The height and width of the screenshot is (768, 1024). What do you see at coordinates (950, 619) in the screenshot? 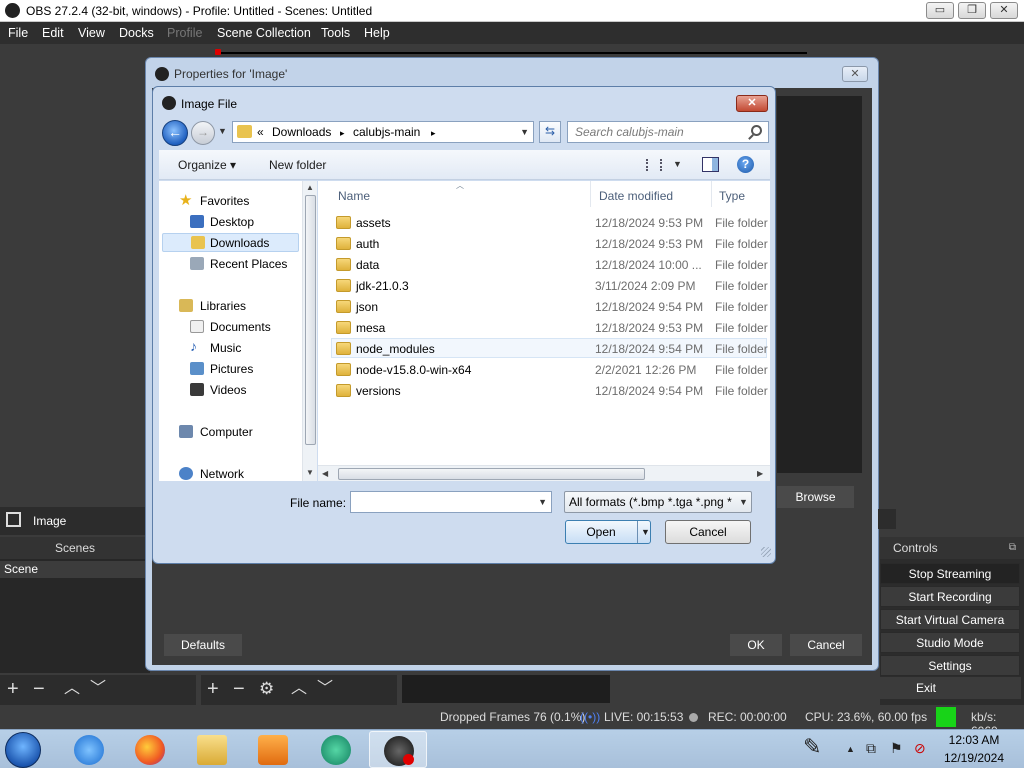
I see `start-virtual-camera-button: Start Virtual Camera` at bounding box center [950, 619].